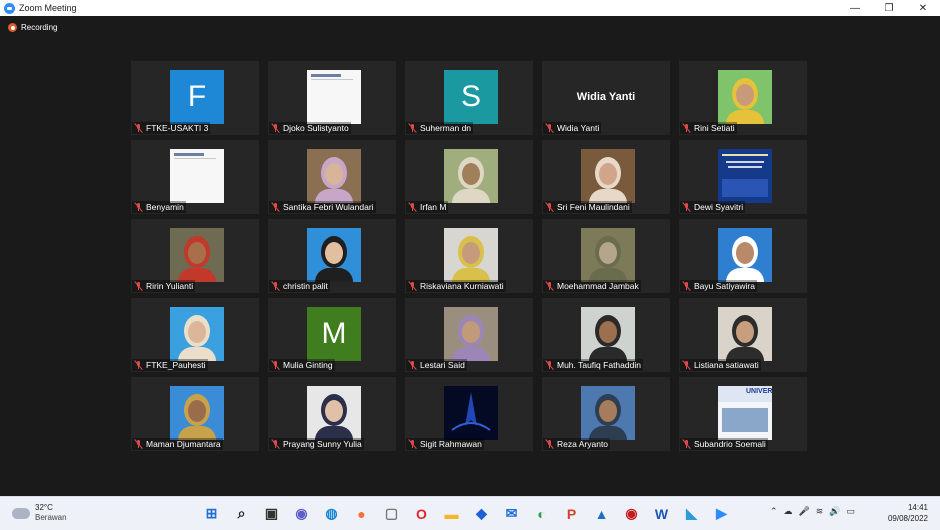 This screenshot has height=530, width=940. What do you see at coordinates (661, 513) in the screenshot?
I see `word-icon: W` at bounding box center [661, 513].